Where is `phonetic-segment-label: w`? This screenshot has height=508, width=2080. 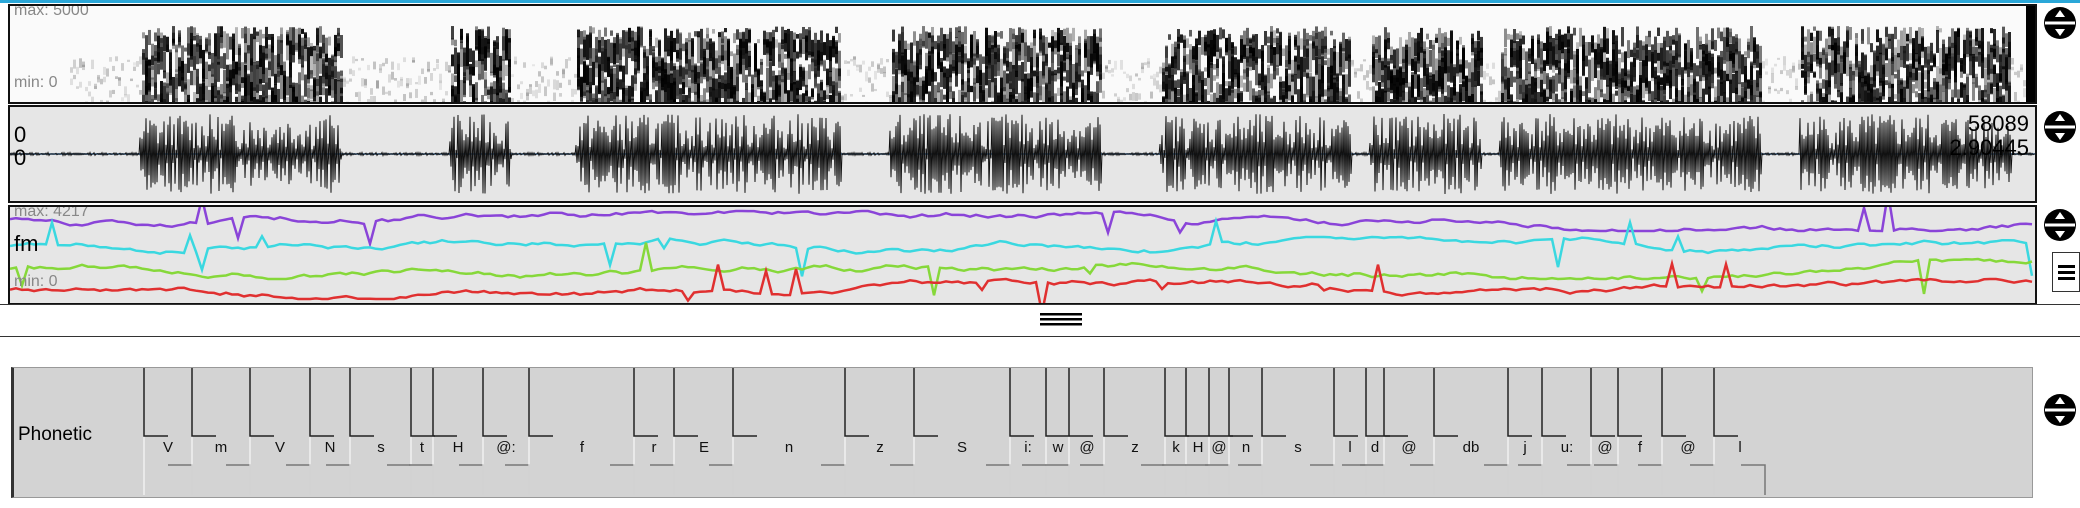 phonetic-segment-label: w is located at coordinates (1058, 447).